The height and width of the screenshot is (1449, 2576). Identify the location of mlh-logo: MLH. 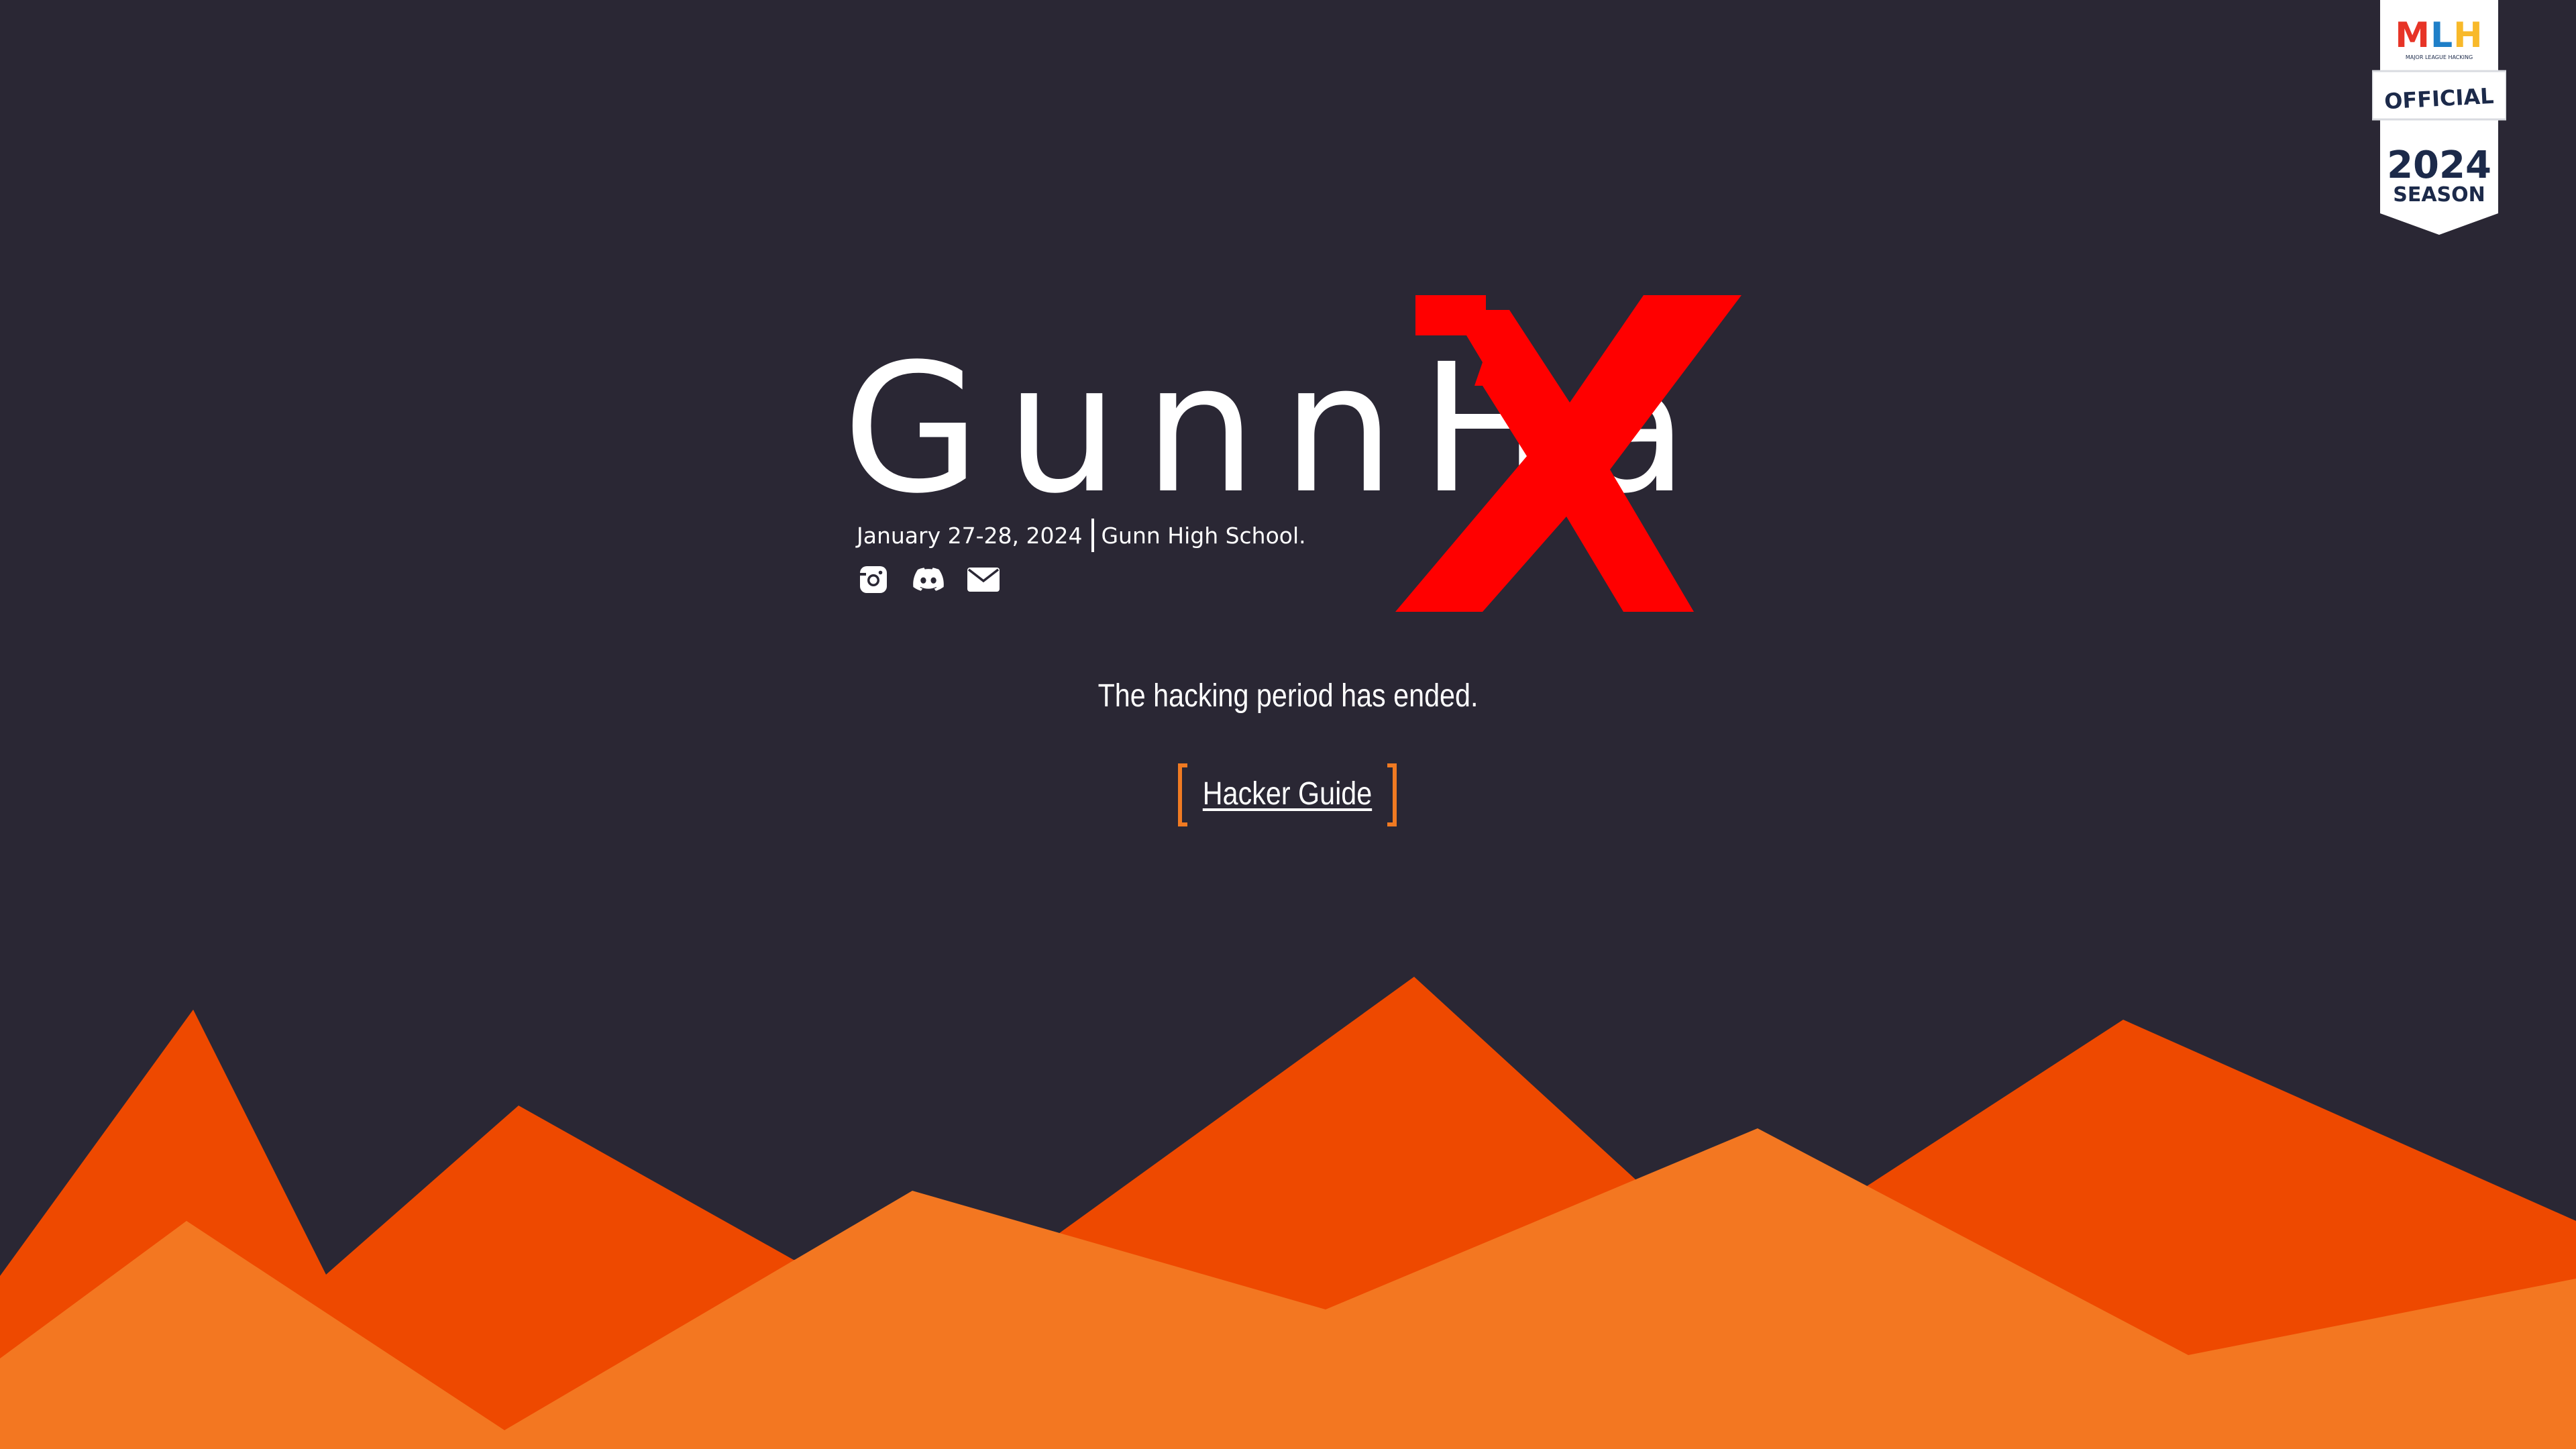
(2439, 35).